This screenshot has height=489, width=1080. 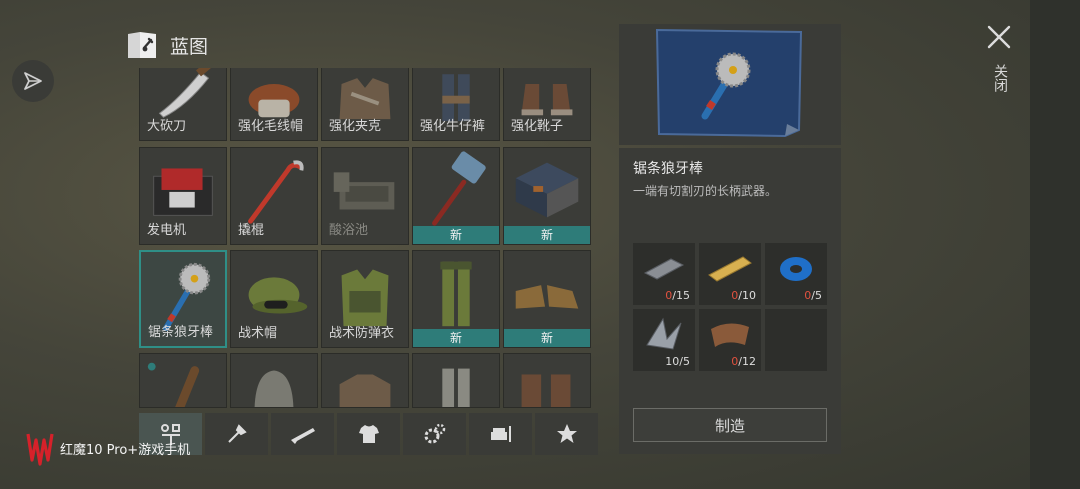 I want to click on blueprint-reinforced-boots: 强化靴子, so click(x=547, y=104).